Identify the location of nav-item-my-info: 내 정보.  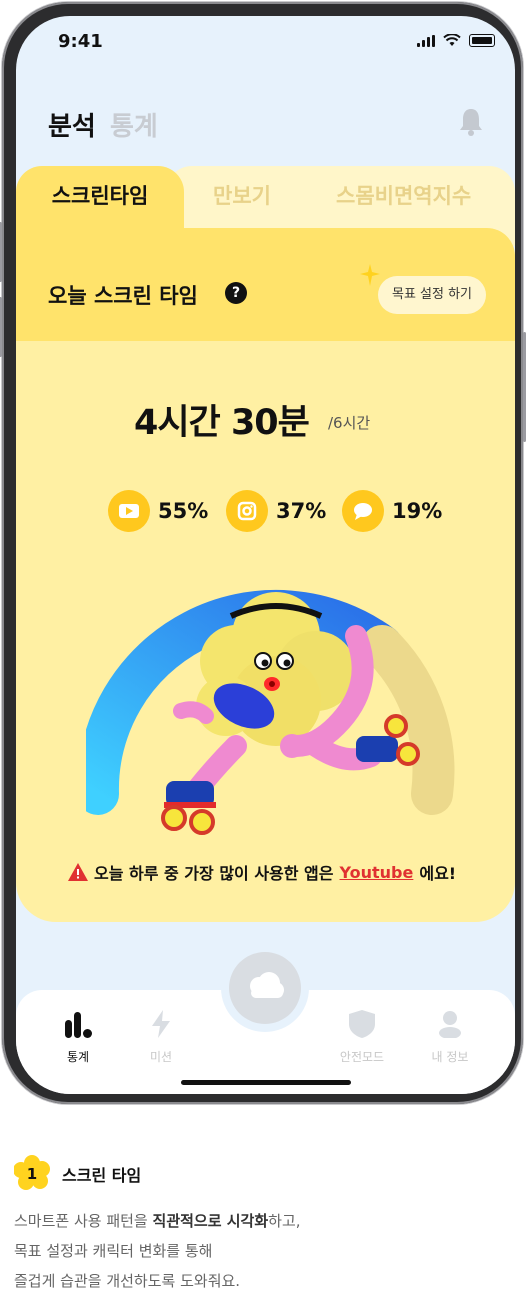
(450, 1037).